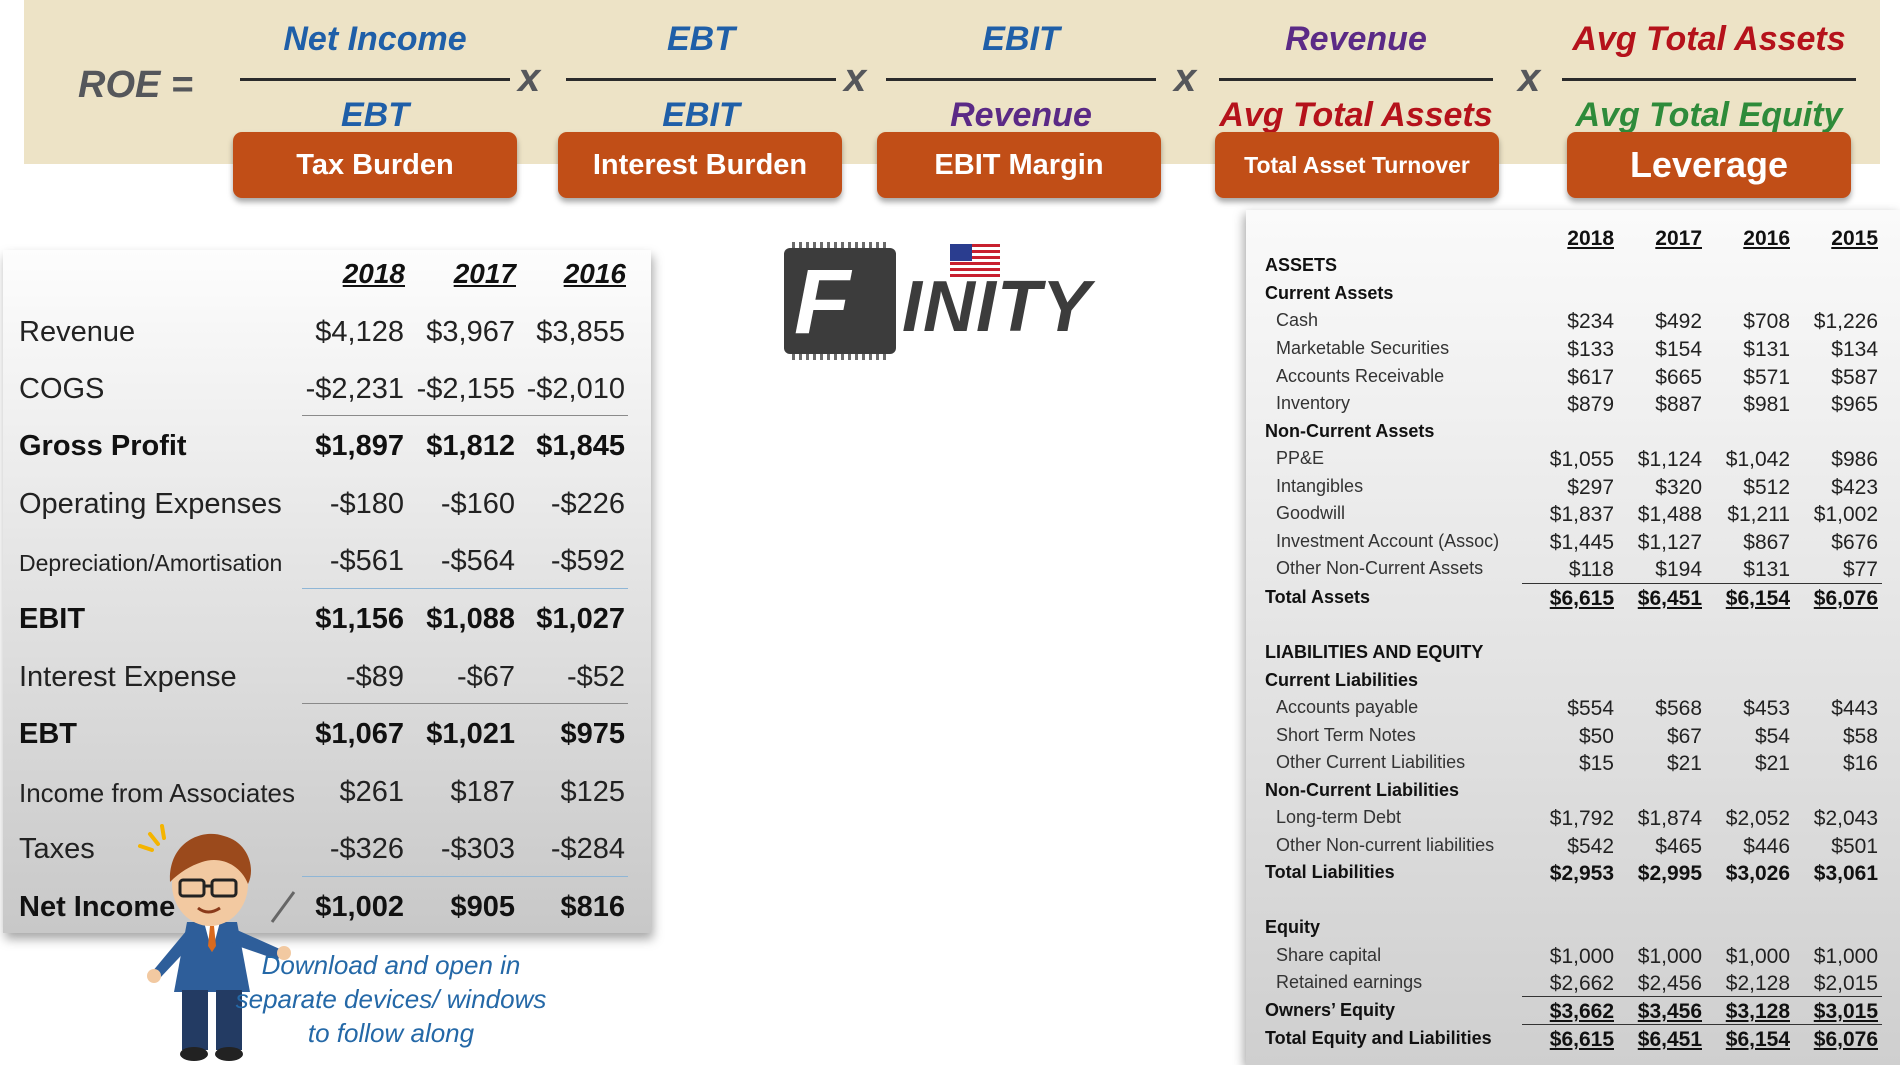 The height and width of the screenshot is (1065, 1900). What do you see at coordinates (1380, 568) in the screenshot?
I see `row-label: Other Non-Current Assets` at bounding box center [1380, 568].